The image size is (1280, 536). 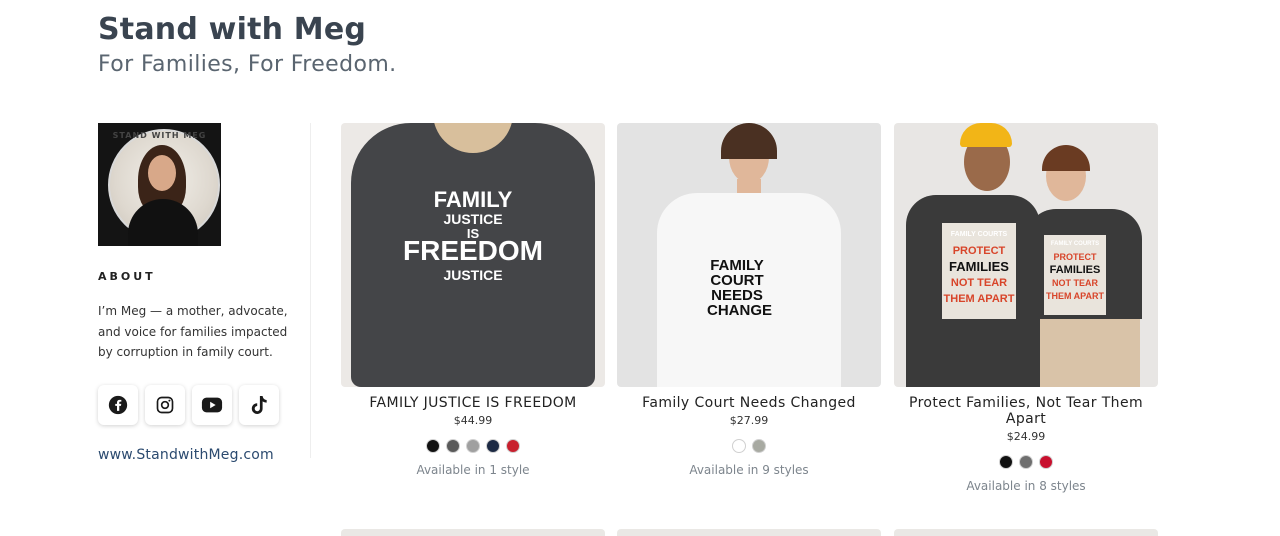 I want to click on youtube-button, so click(x=212, y=404).